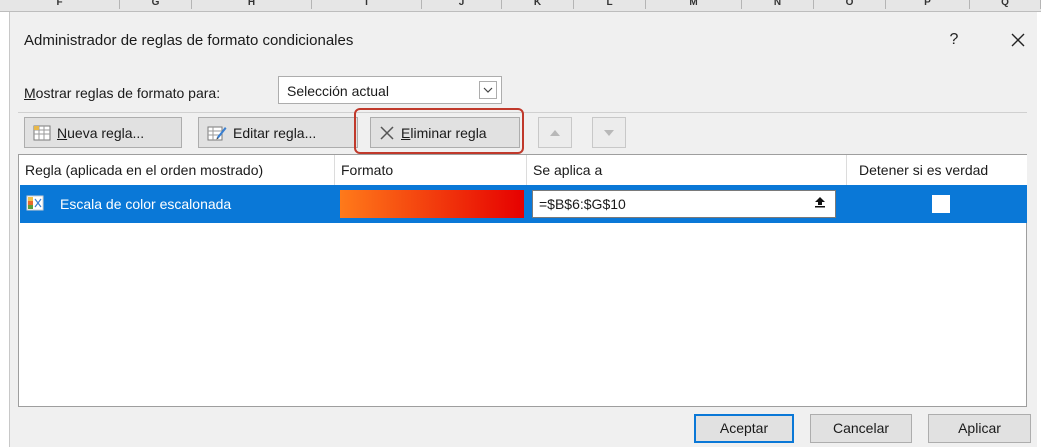 The width and height of the screenshot is (1041, 447). I want to click on dropdown-arrow, so click(488, 90).